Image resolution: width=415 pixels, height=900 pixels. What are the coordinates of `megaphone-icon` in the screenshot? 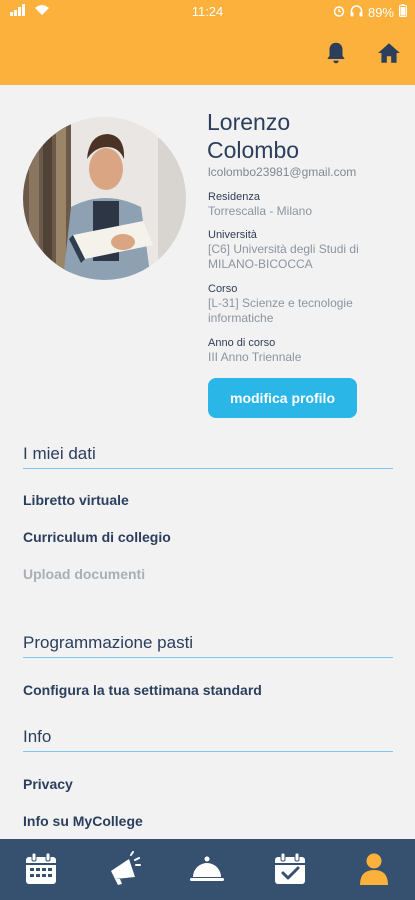 It's located at (123, 869).